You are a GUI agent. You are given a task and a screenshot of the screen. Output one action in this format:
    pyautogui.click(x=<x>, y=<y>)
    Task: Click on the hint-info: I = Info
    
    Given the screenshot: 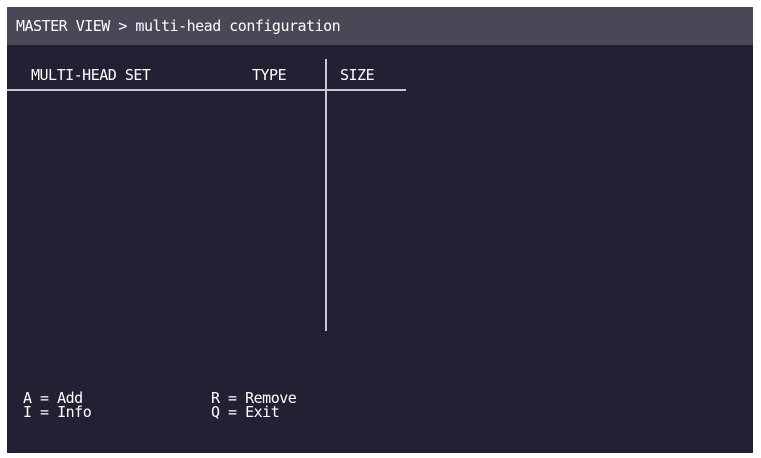 What is the action you would take?
    pyautogui.click(x=57, y=412)
    